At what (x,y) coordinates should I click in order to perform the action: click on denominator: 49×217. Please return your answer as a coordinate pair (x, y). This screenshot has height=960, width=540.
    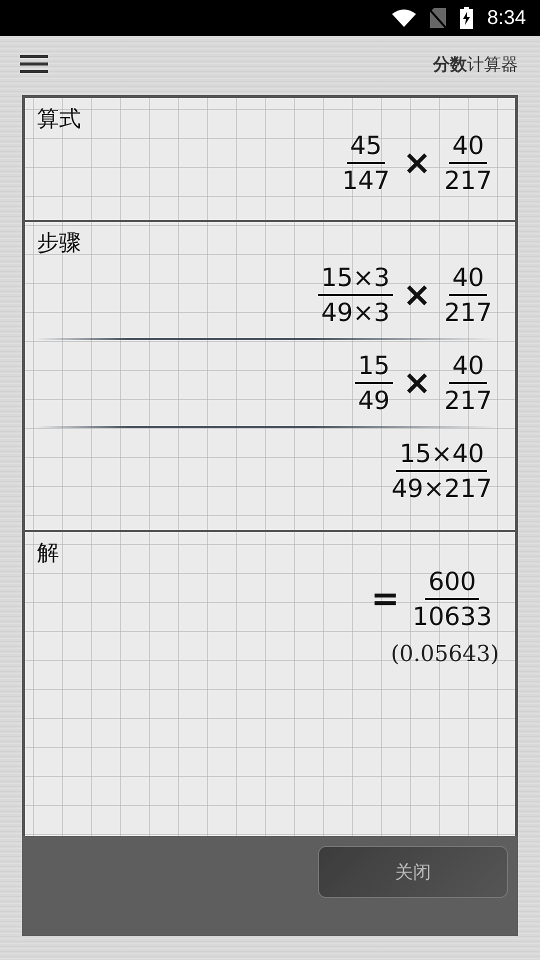
    Looking at the image, I should click on (441, 488).